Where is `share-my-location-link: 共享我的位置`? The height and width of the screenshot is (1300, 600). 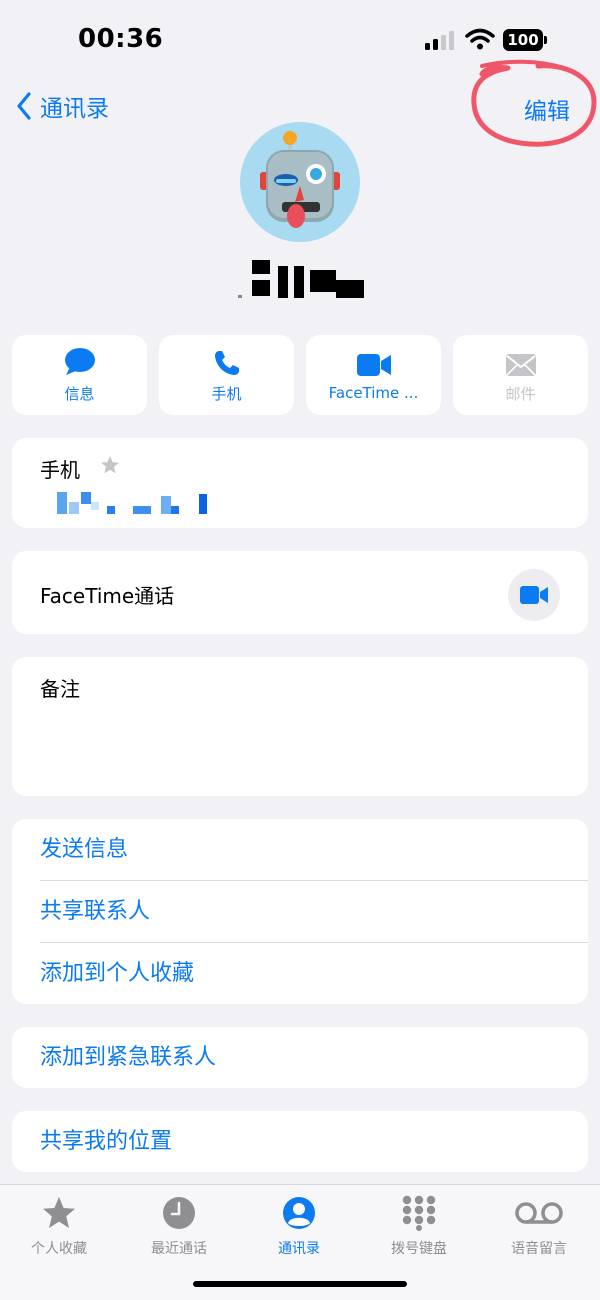
share-my-location-link: 共享我的位置 is located at coordinates (106, 1142).